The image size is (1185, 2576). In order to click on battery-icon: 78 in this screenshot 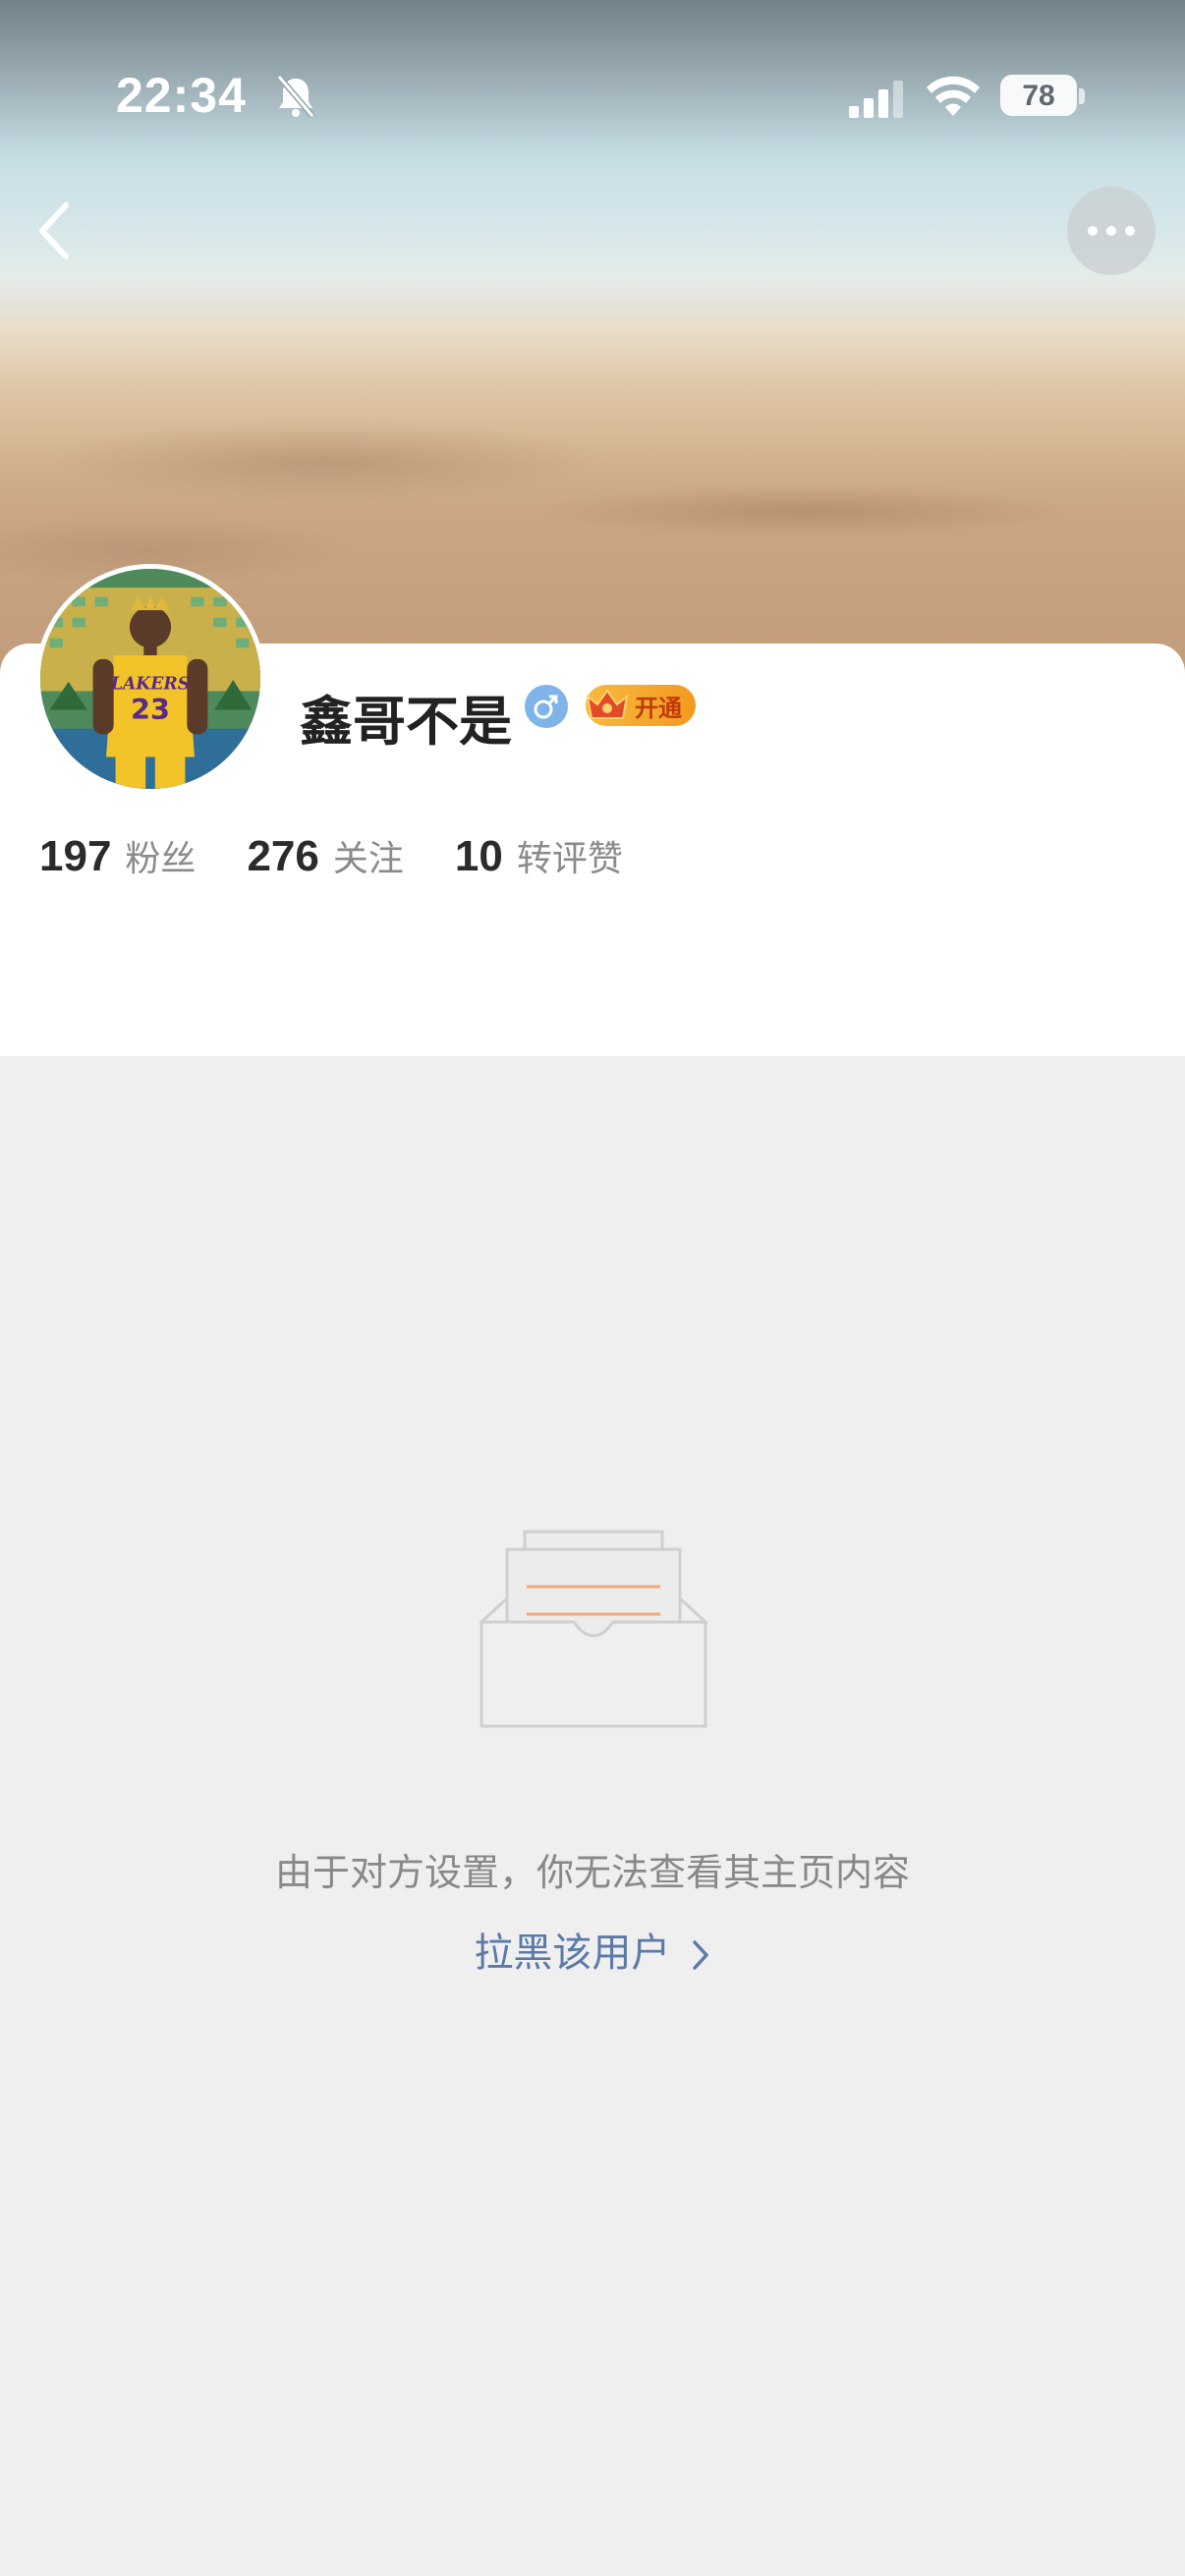, I will do `click(1038, 95)`.